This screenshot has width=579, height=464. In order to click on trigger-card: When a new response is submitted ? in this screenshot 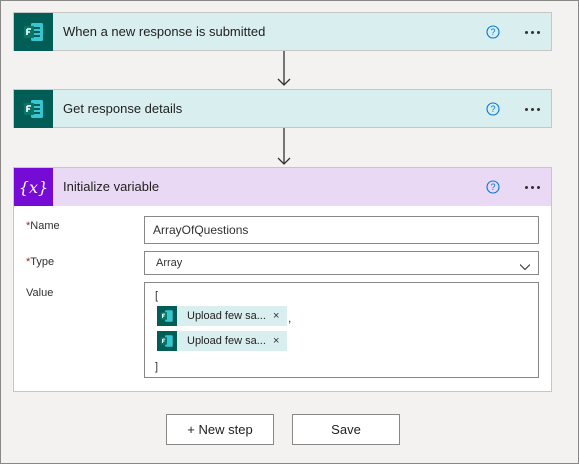, I will do `click(282, 31)`.